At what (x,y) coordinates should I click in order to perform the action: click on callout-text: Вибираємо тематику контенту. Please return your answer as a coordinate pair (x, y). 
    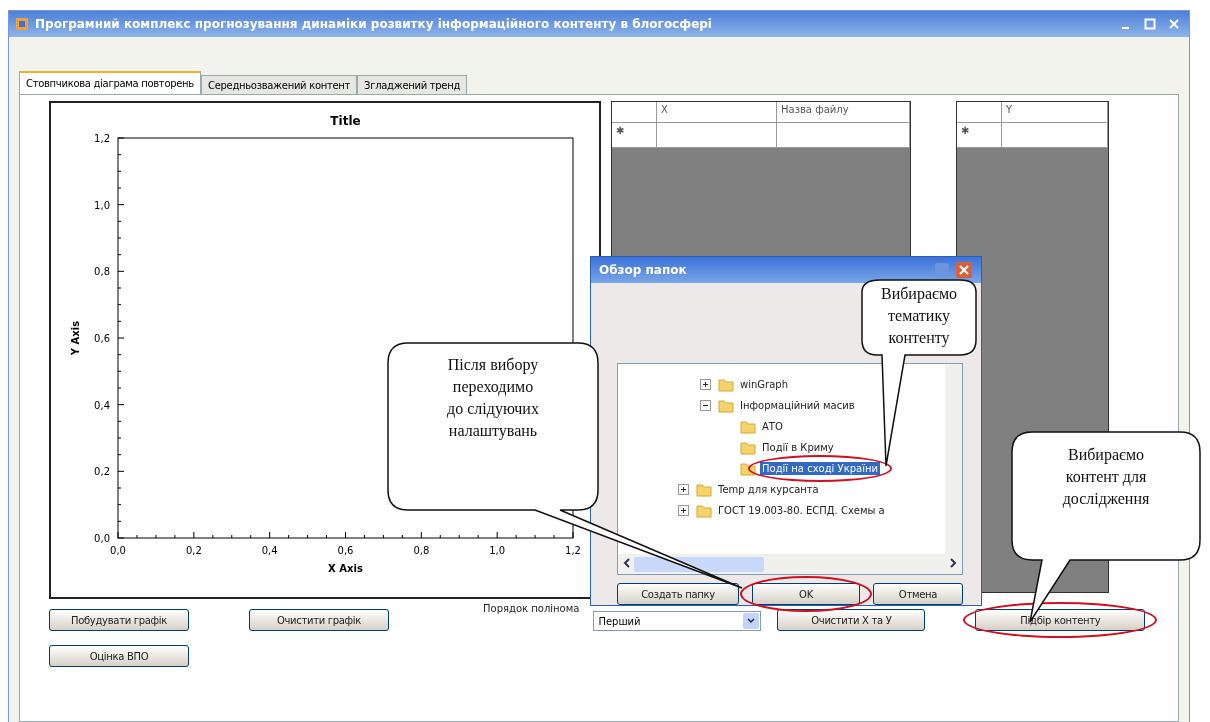
    Looking at the image, I should click on (919, 316).